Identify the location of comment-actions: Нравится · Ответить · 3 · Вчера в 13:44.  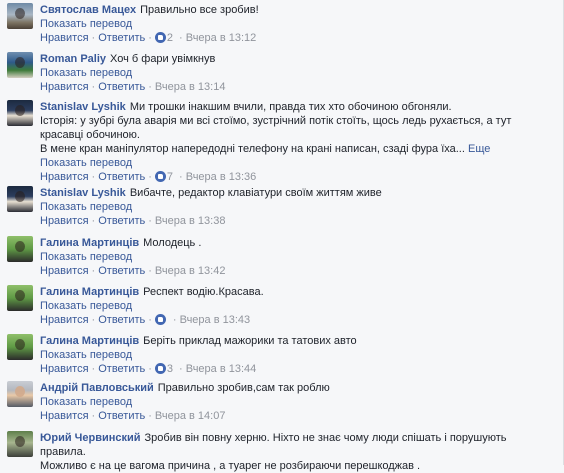
(148, 369).